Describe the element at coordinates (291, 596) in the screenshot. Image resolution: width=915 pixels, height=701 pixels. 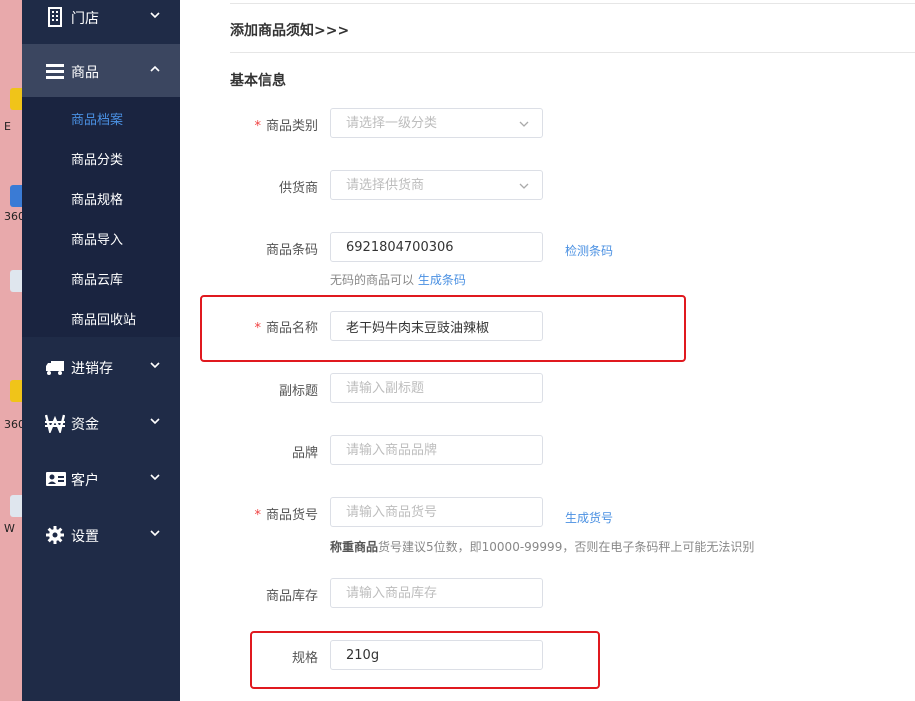
I see `stock-label: 商品库存` at that location.